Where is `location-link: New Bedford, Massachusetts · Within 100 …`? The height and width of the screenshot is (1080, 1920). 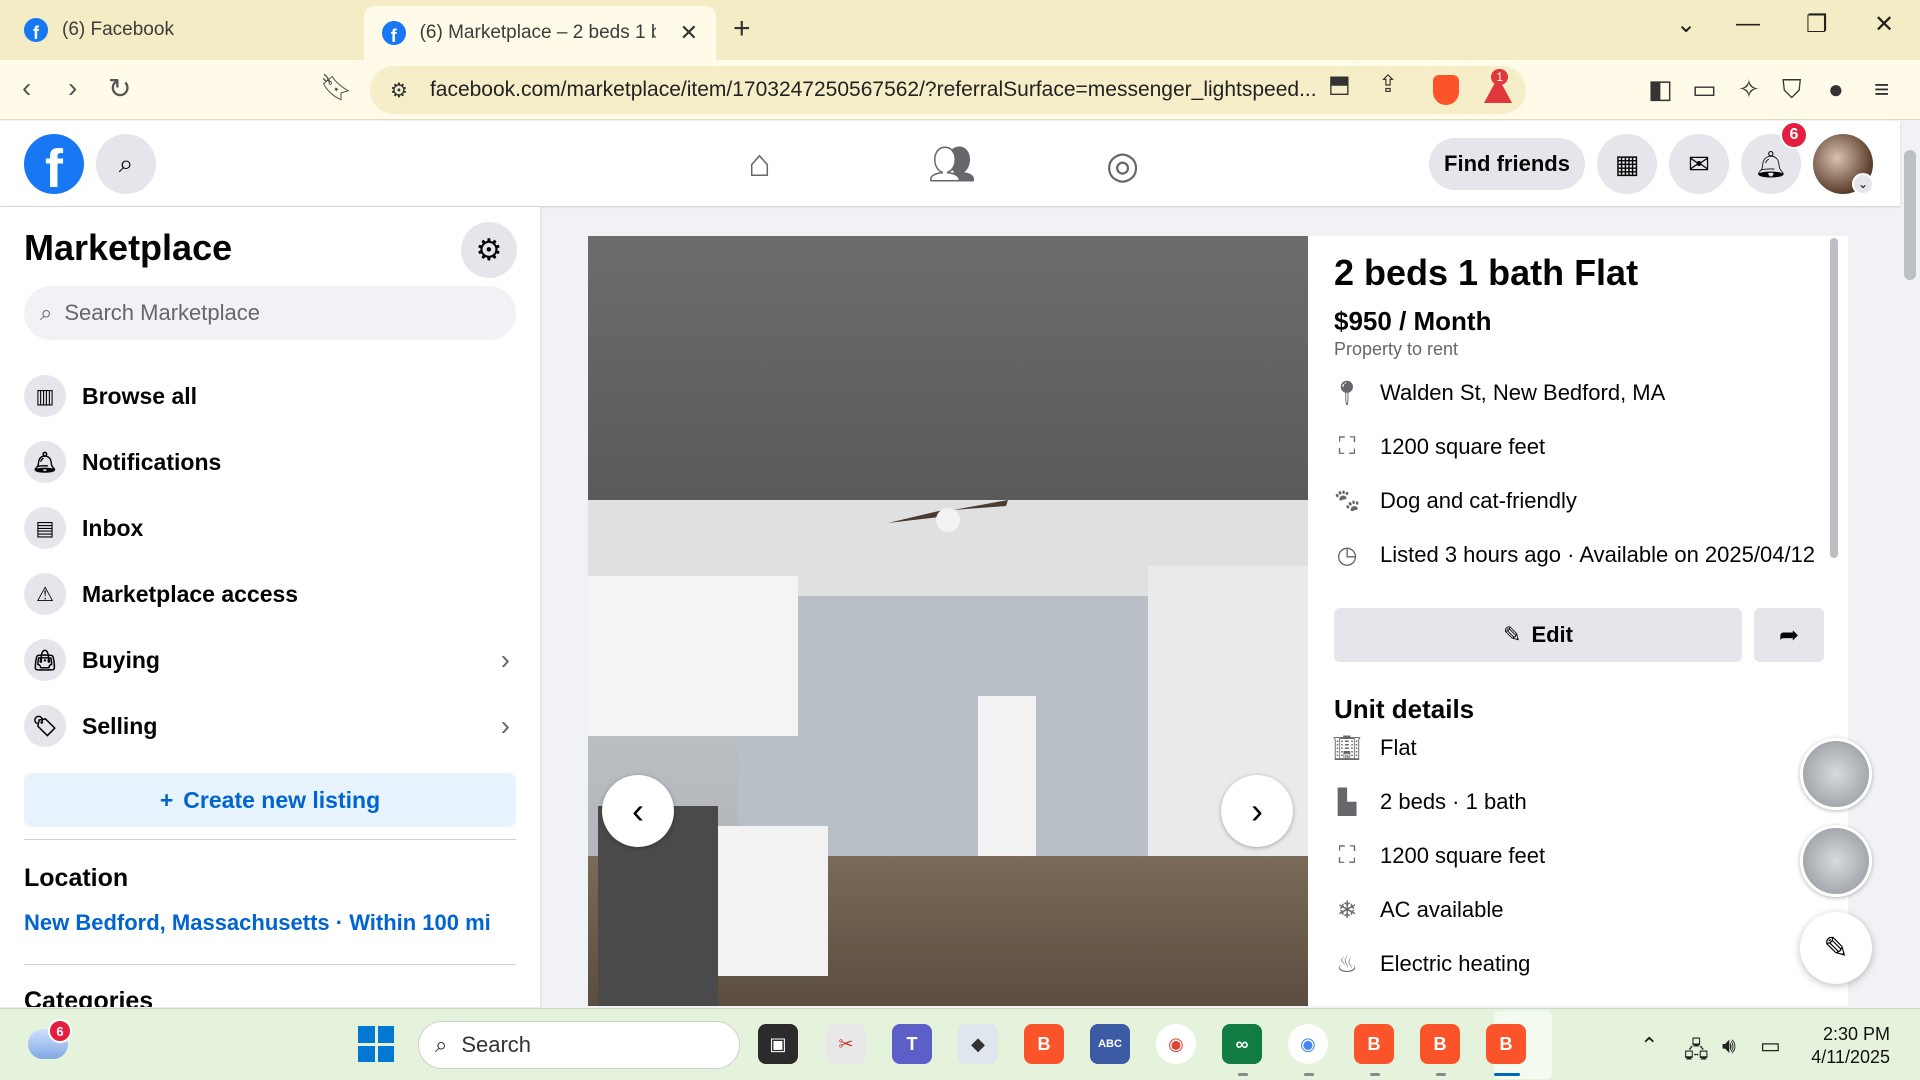
location-link: New Bedford, Massachusetts · Within 100 … is located at coordinates (257, 923).